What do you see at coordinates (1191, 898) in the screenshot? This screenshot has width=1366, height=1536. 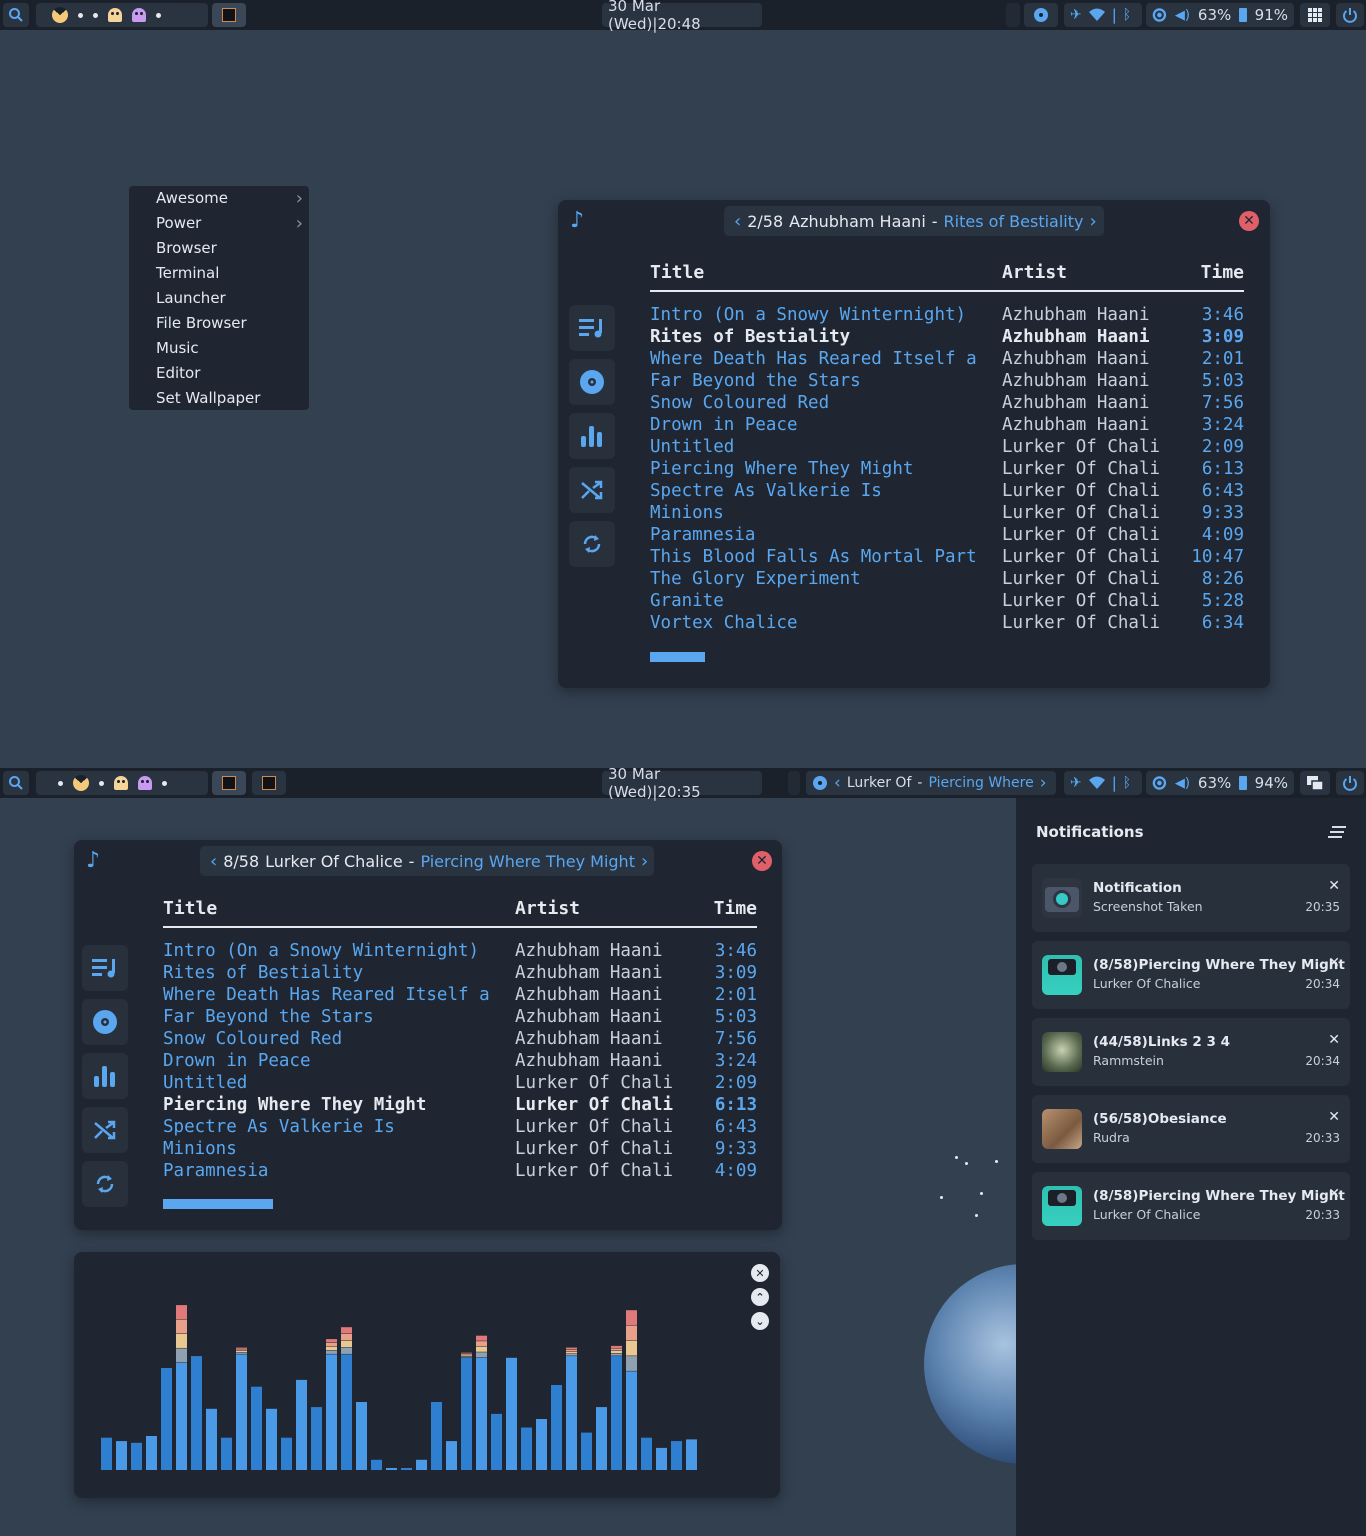 I see `notification-card: Notification Screenshot Taken 20:35 ✕` at bounding box center [1191, 898].